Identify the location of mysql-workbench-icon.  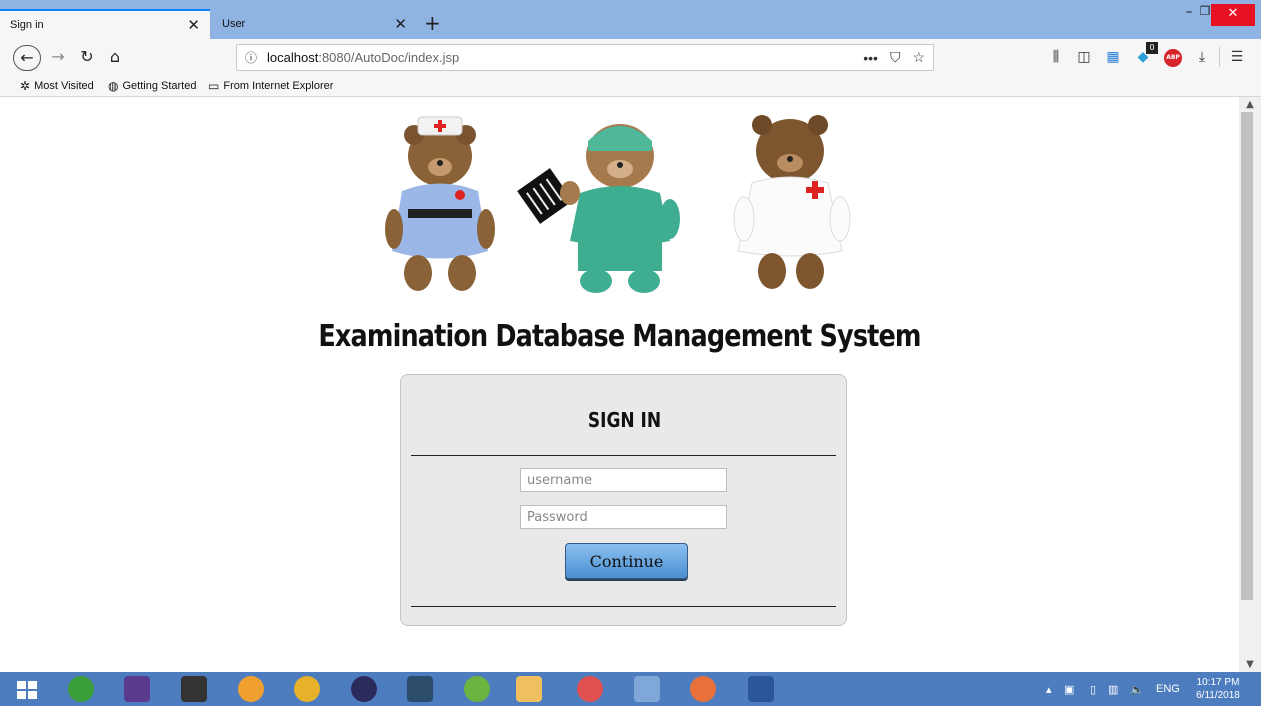
(420, 689).